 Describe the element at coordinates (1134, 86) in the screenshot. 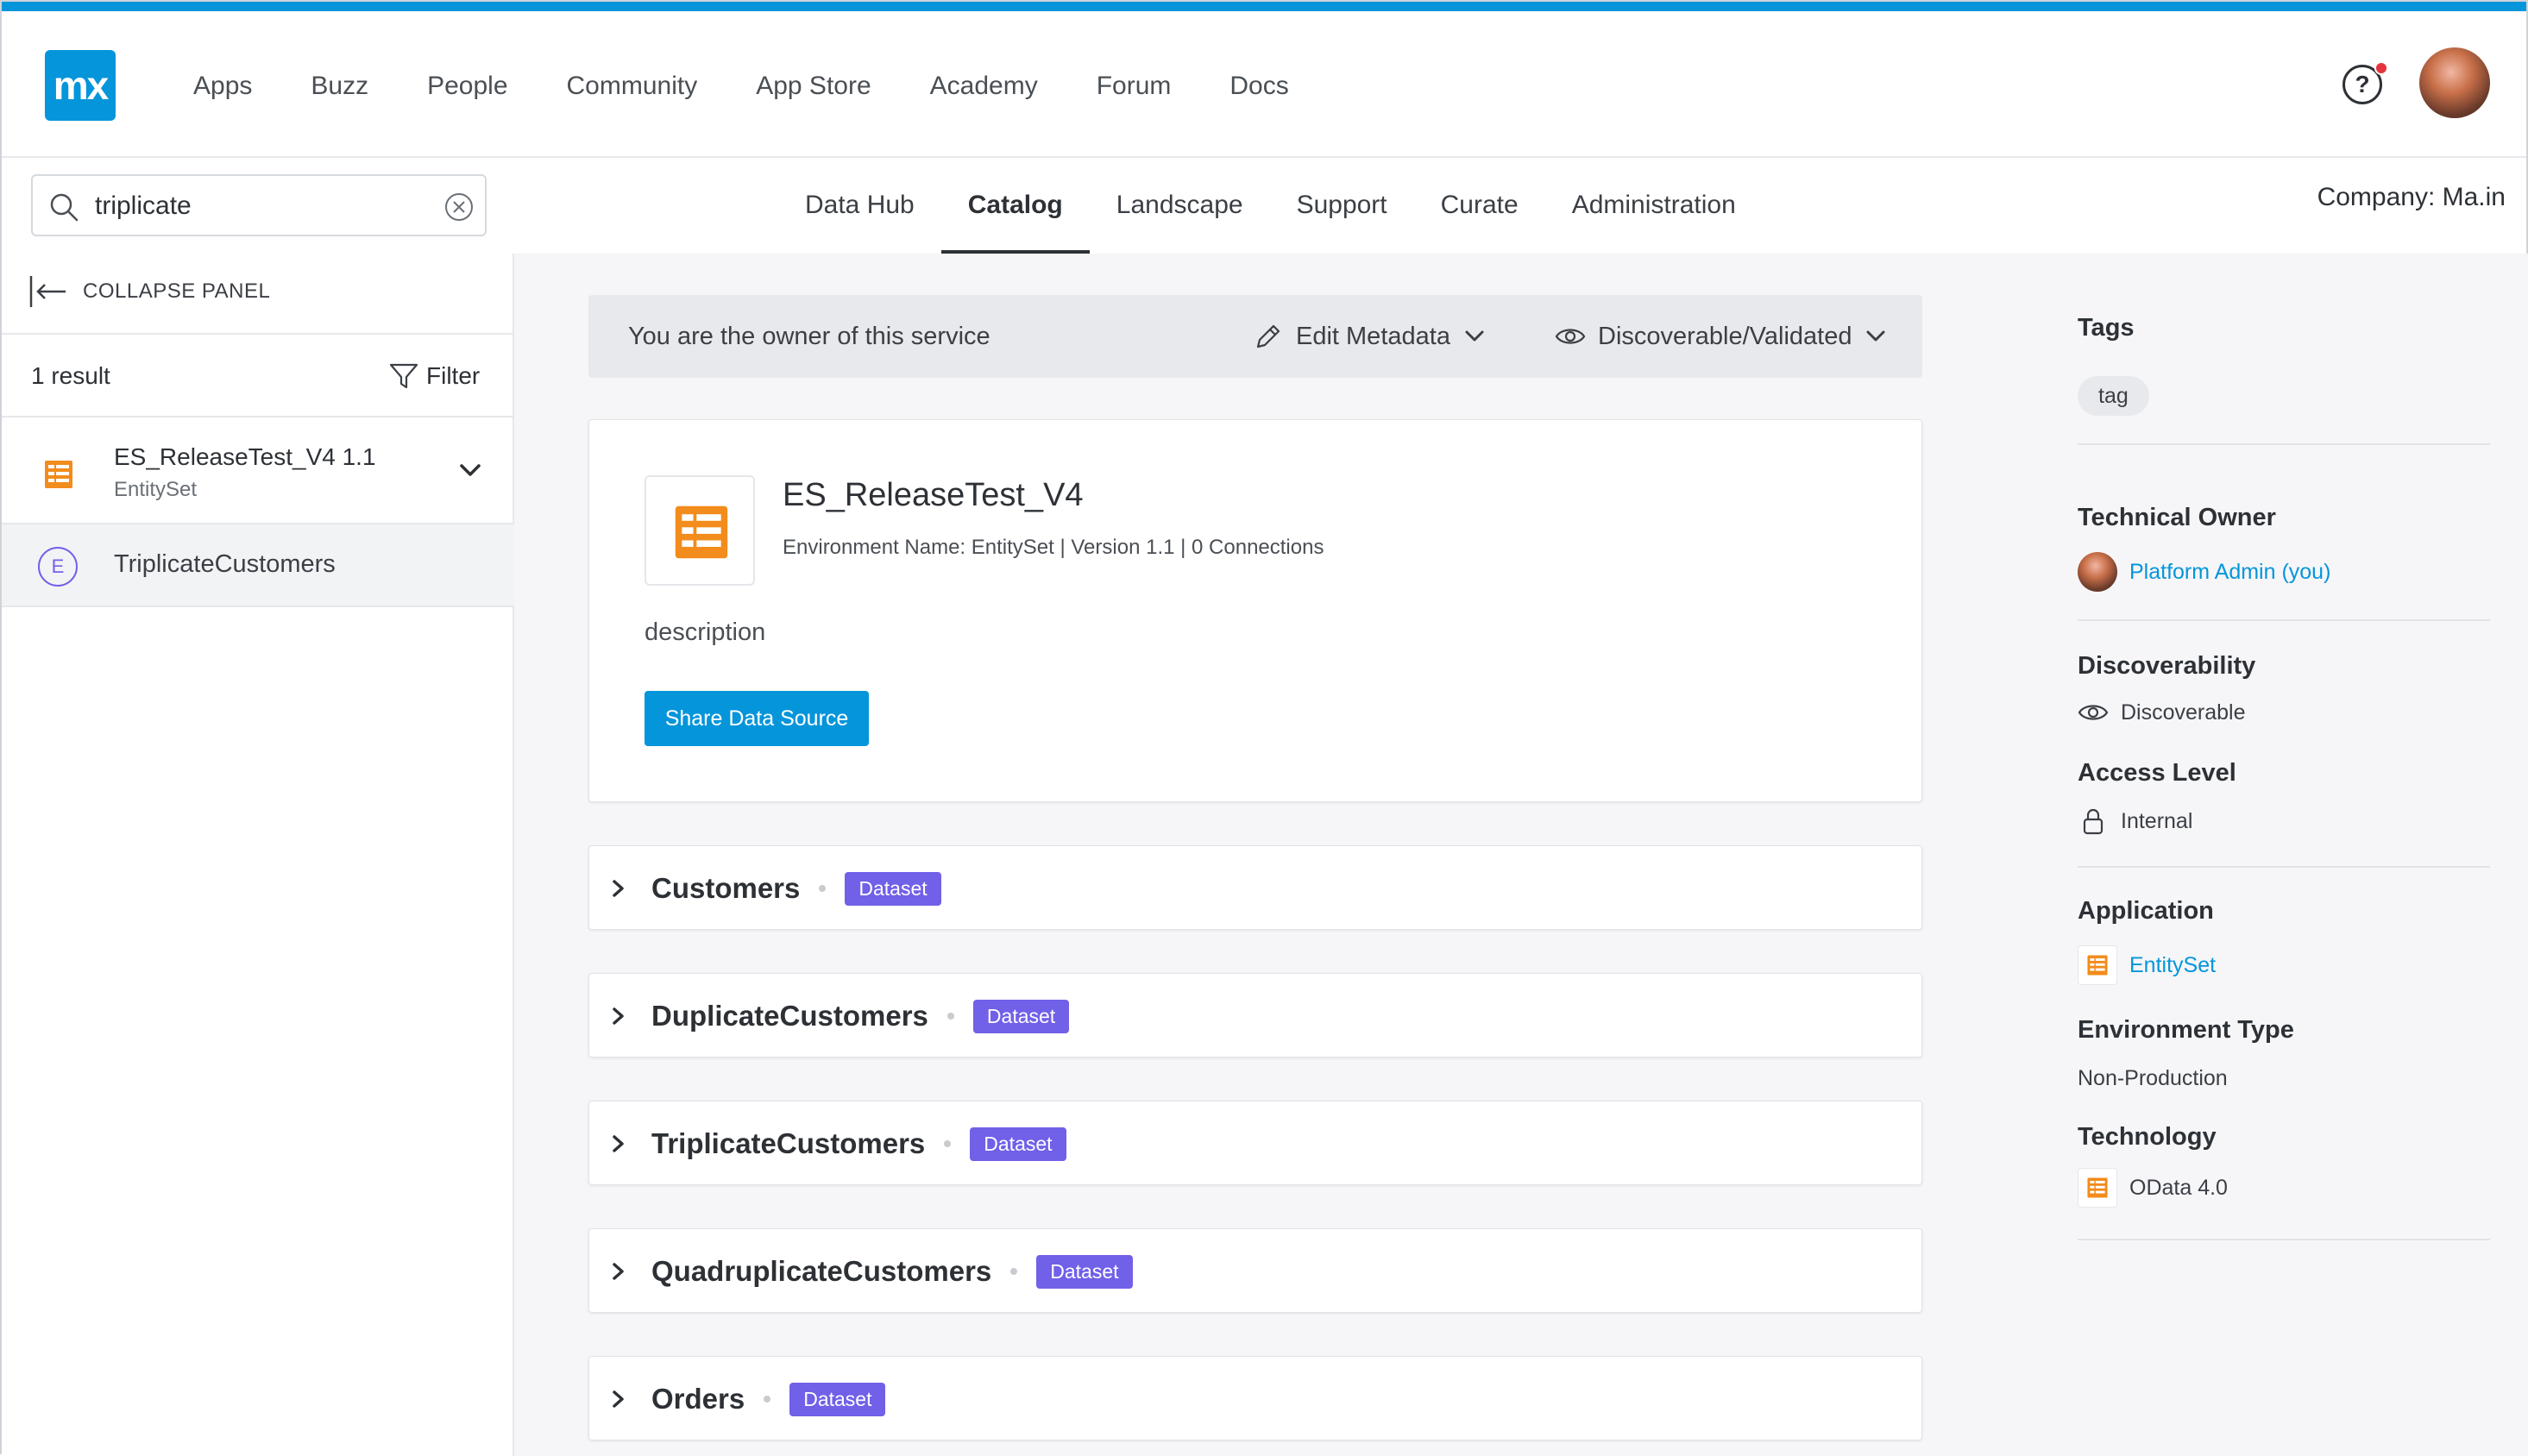

I see `nav-forum: Forum` at that location.